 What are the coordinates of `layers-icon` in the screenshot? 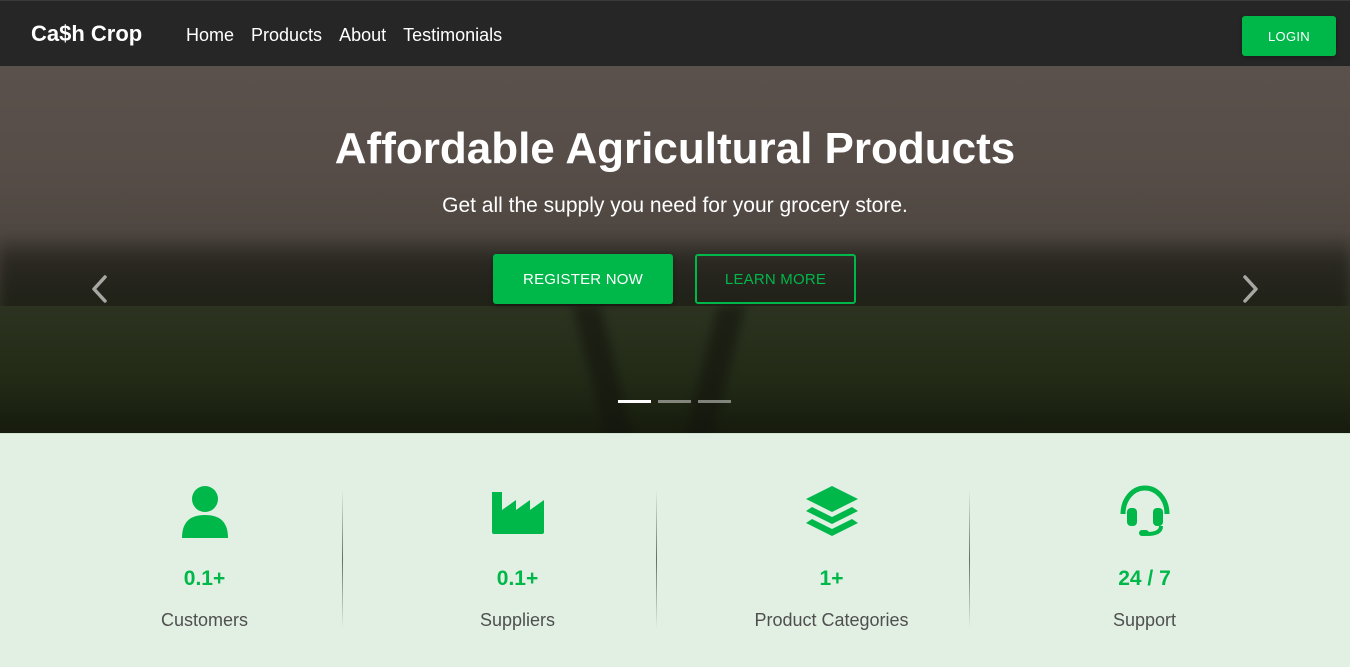 It's located at (831, 511).